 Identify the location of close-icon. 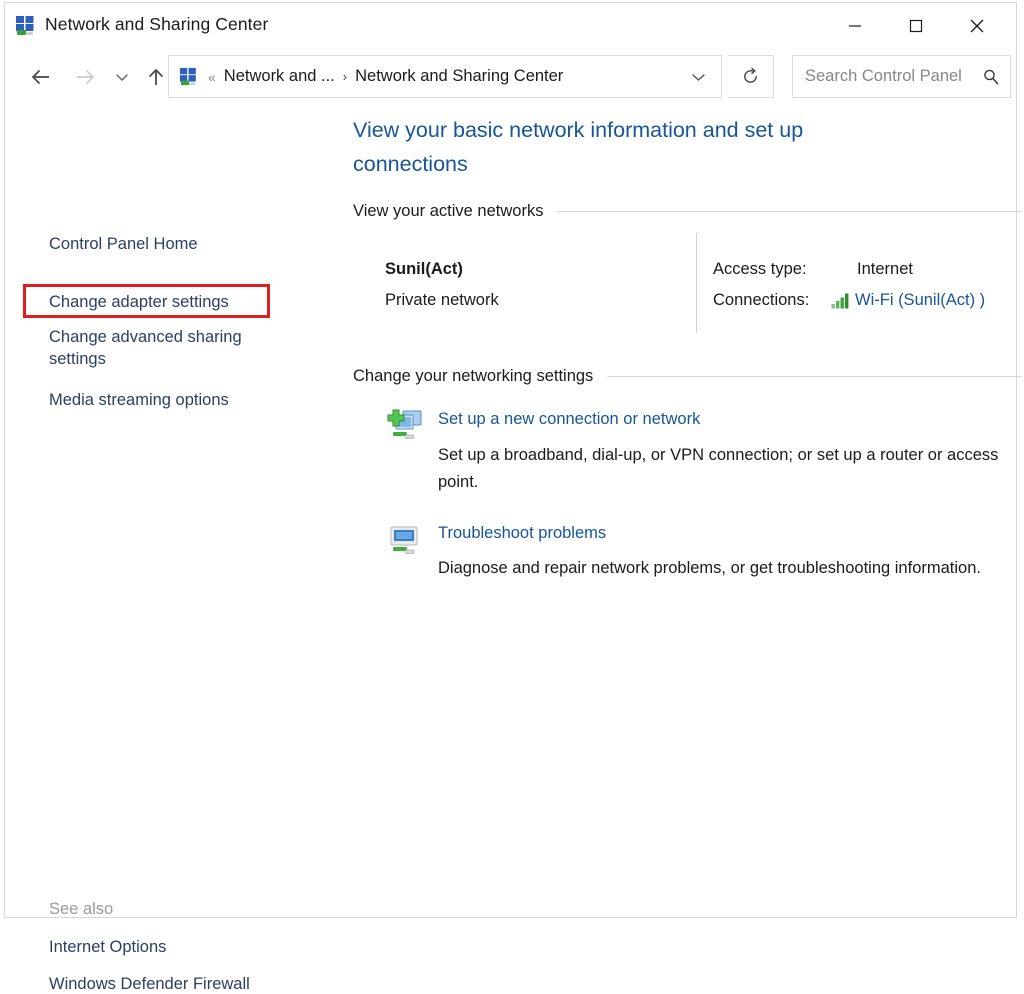
(977, 26).